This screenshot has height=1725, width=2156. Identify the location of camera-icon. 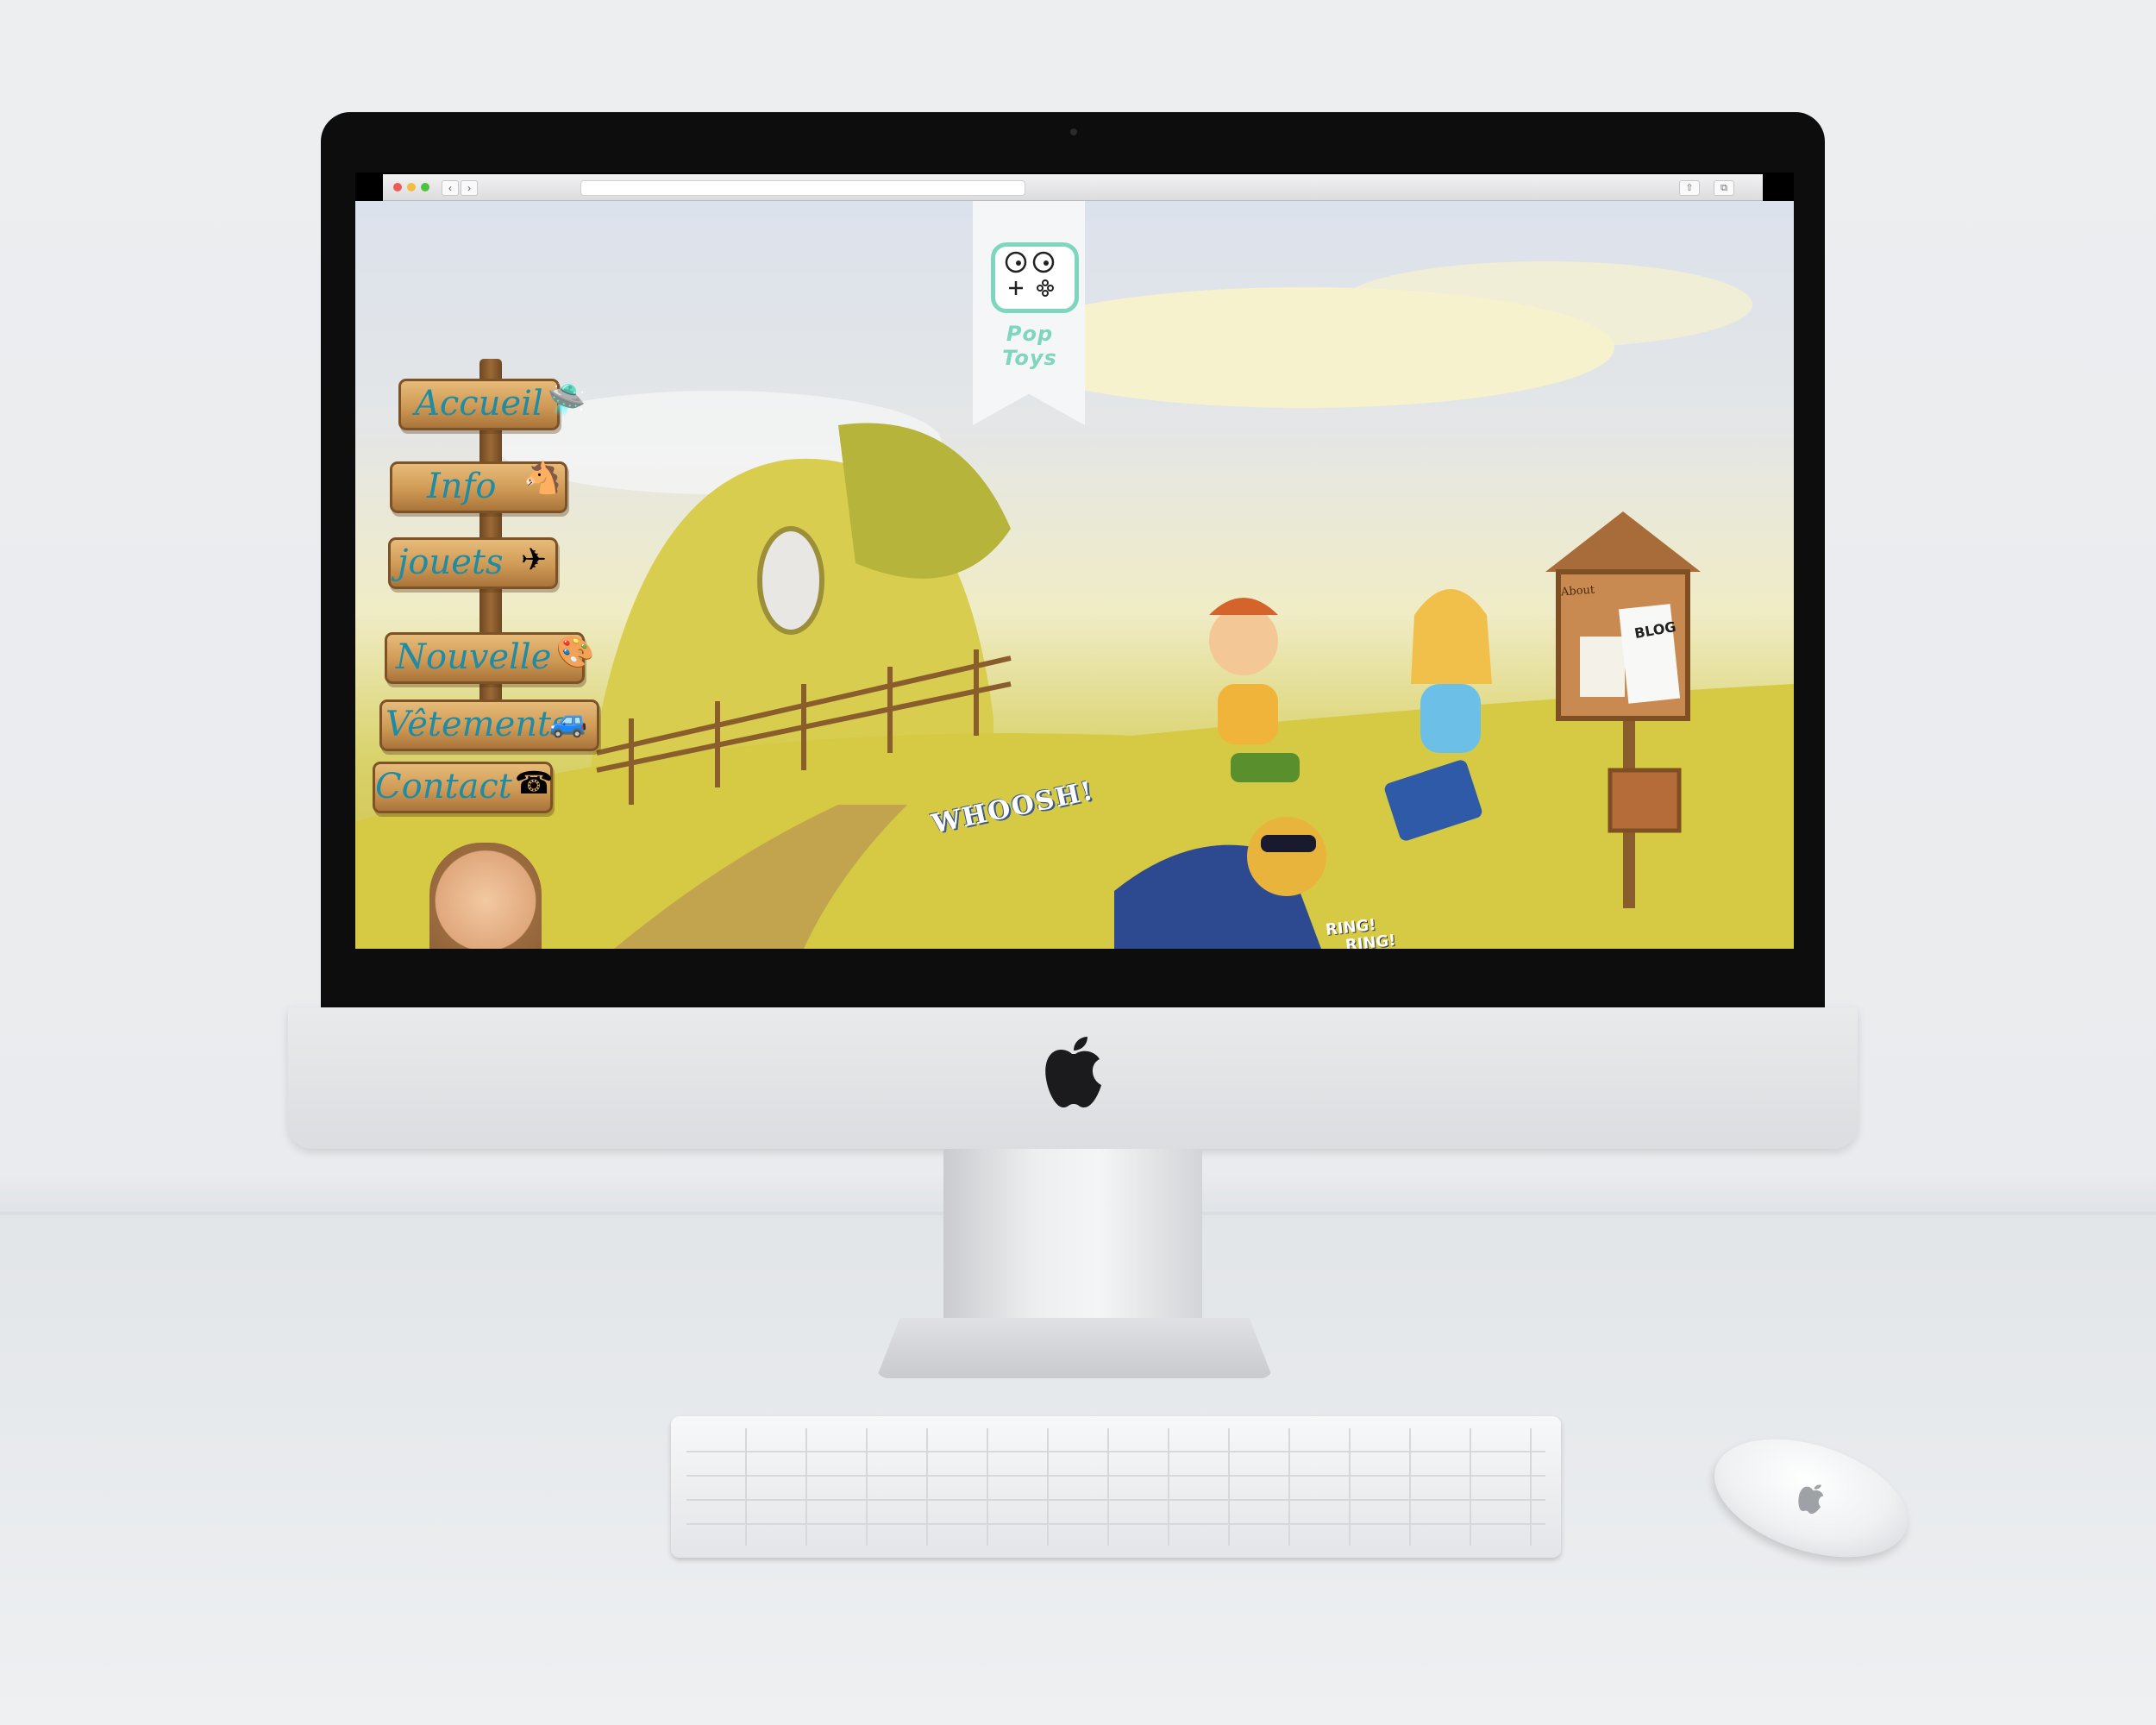
(1073, 132).